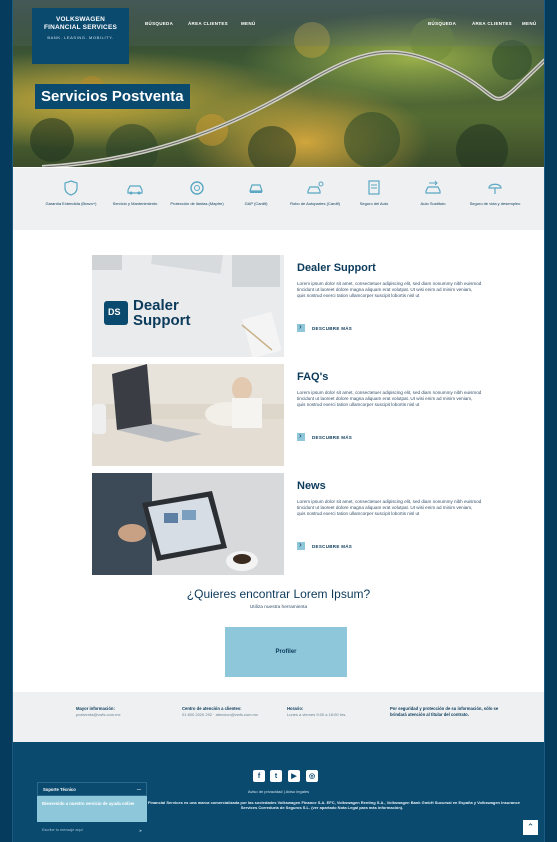 This screenshot has width=557, height=842. I want to click on scroll-to-top-button: ⌃, so click(530, 827).